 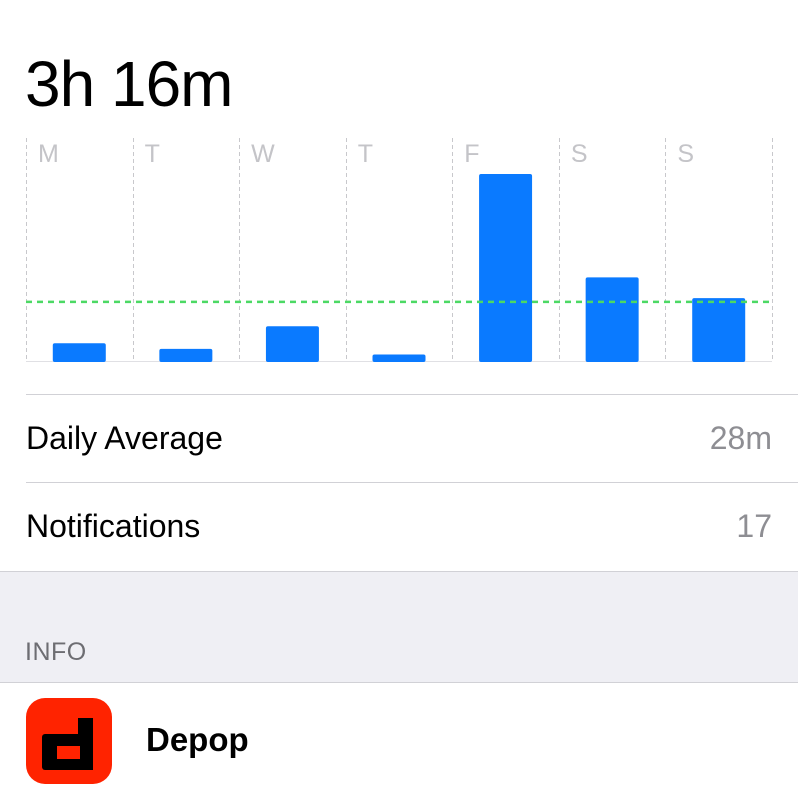 I want to click on divider, so click(x=399, y=571).